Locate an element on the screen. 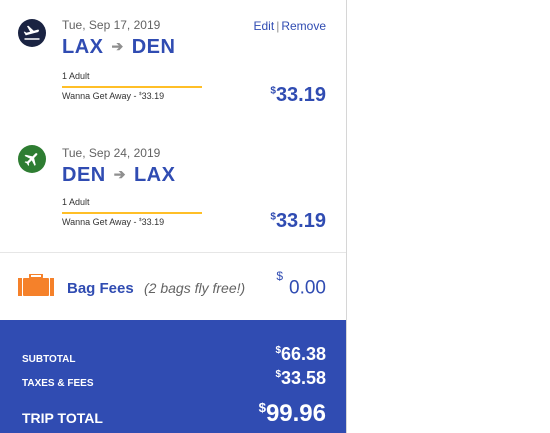  plane-landing-icon is located at coordinates (32, 159).